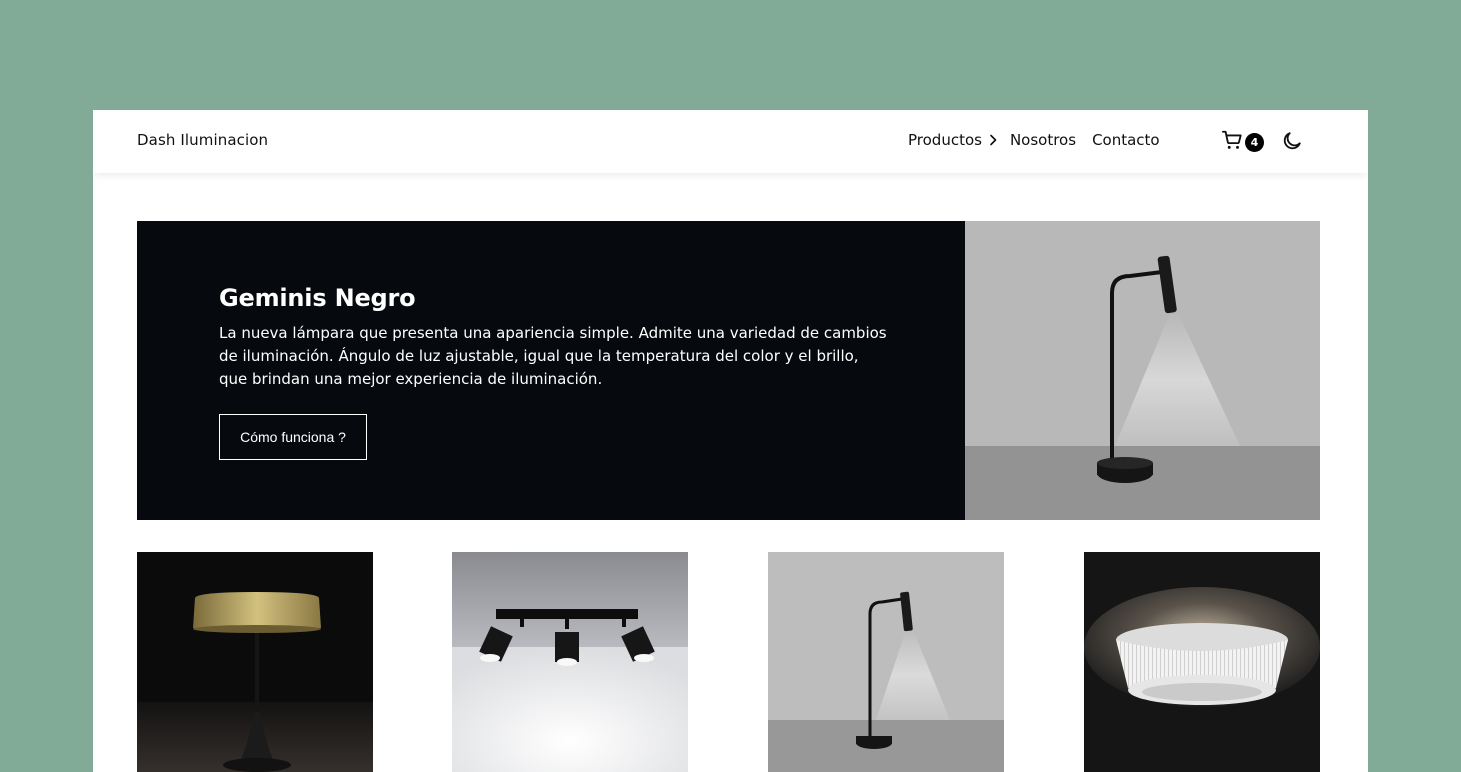 The width and height of the screenshot is (1461, 772). I want to click on moon-icon, so click(1292, 144).